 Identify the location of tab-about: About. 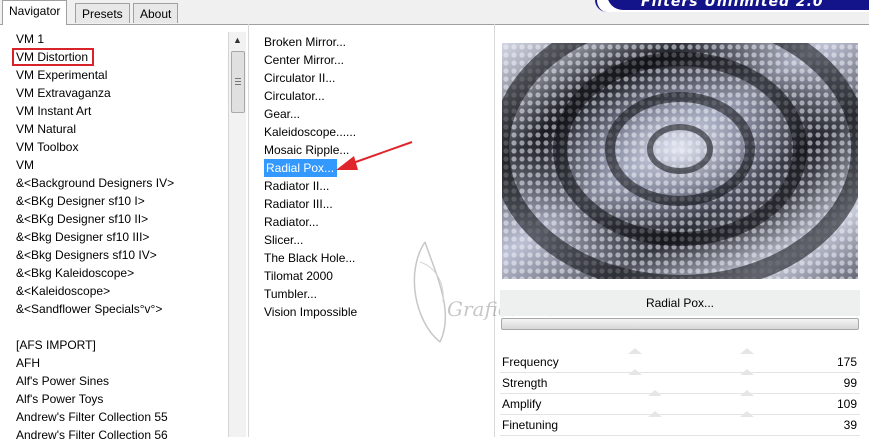
(156, 13).